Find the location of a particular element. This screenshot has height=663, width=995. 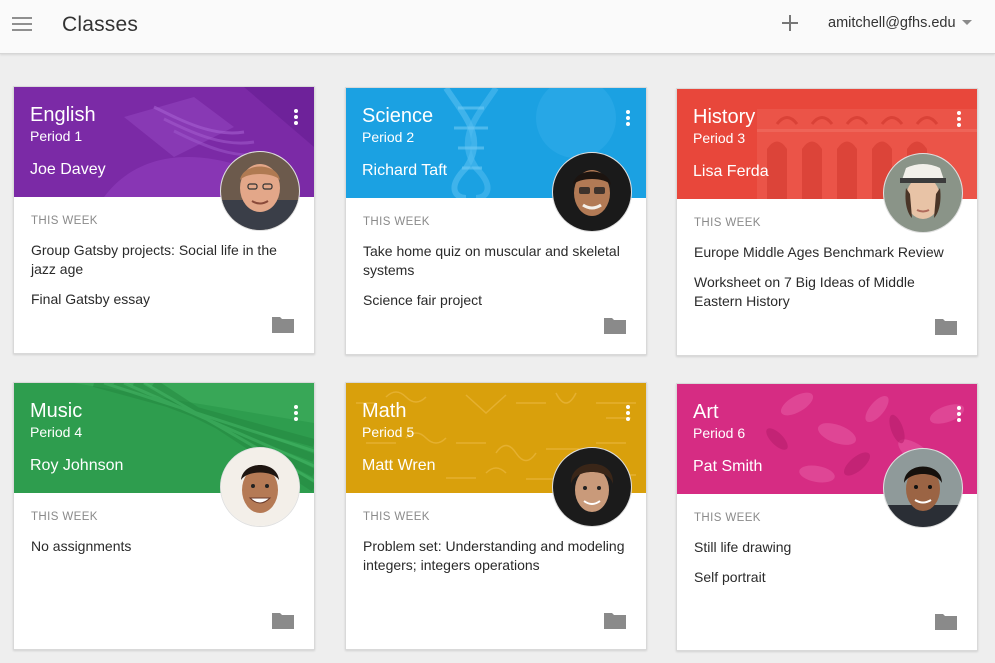

teacher-name: Matt Wren is located at coordinates (399, 465).